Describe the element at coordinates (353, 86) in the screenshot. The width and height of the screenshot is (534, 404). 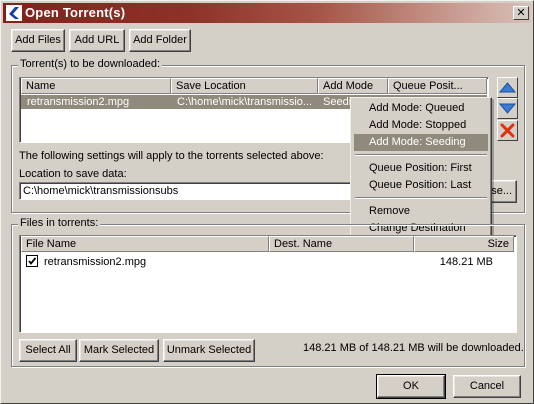
I see `column-header-add-mode: Add Mode` at that location.